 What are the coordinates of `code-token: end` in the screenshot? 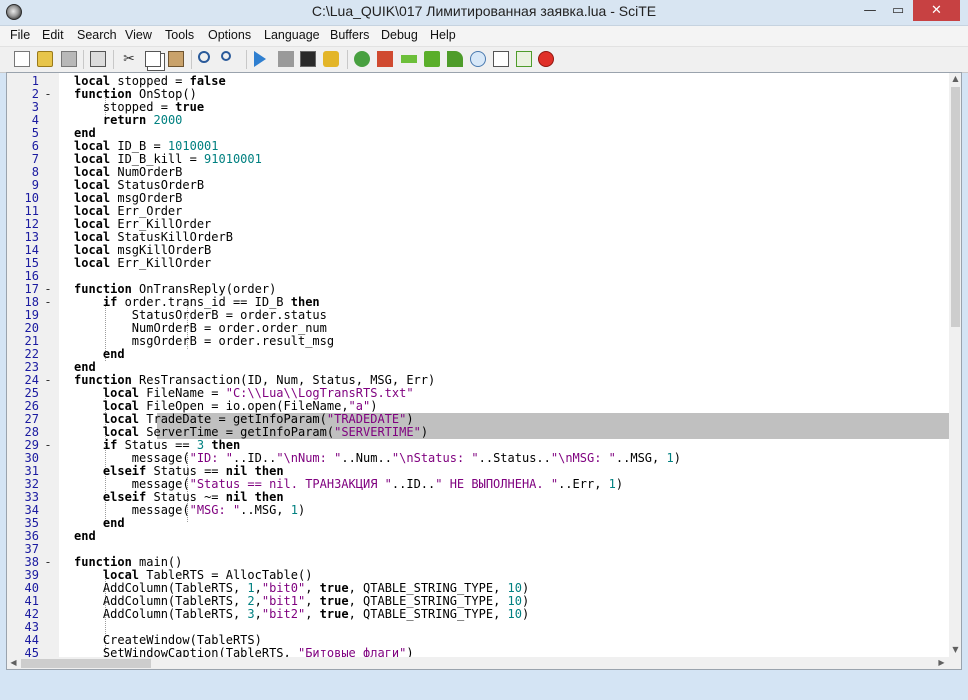 It's located at (85, 536).